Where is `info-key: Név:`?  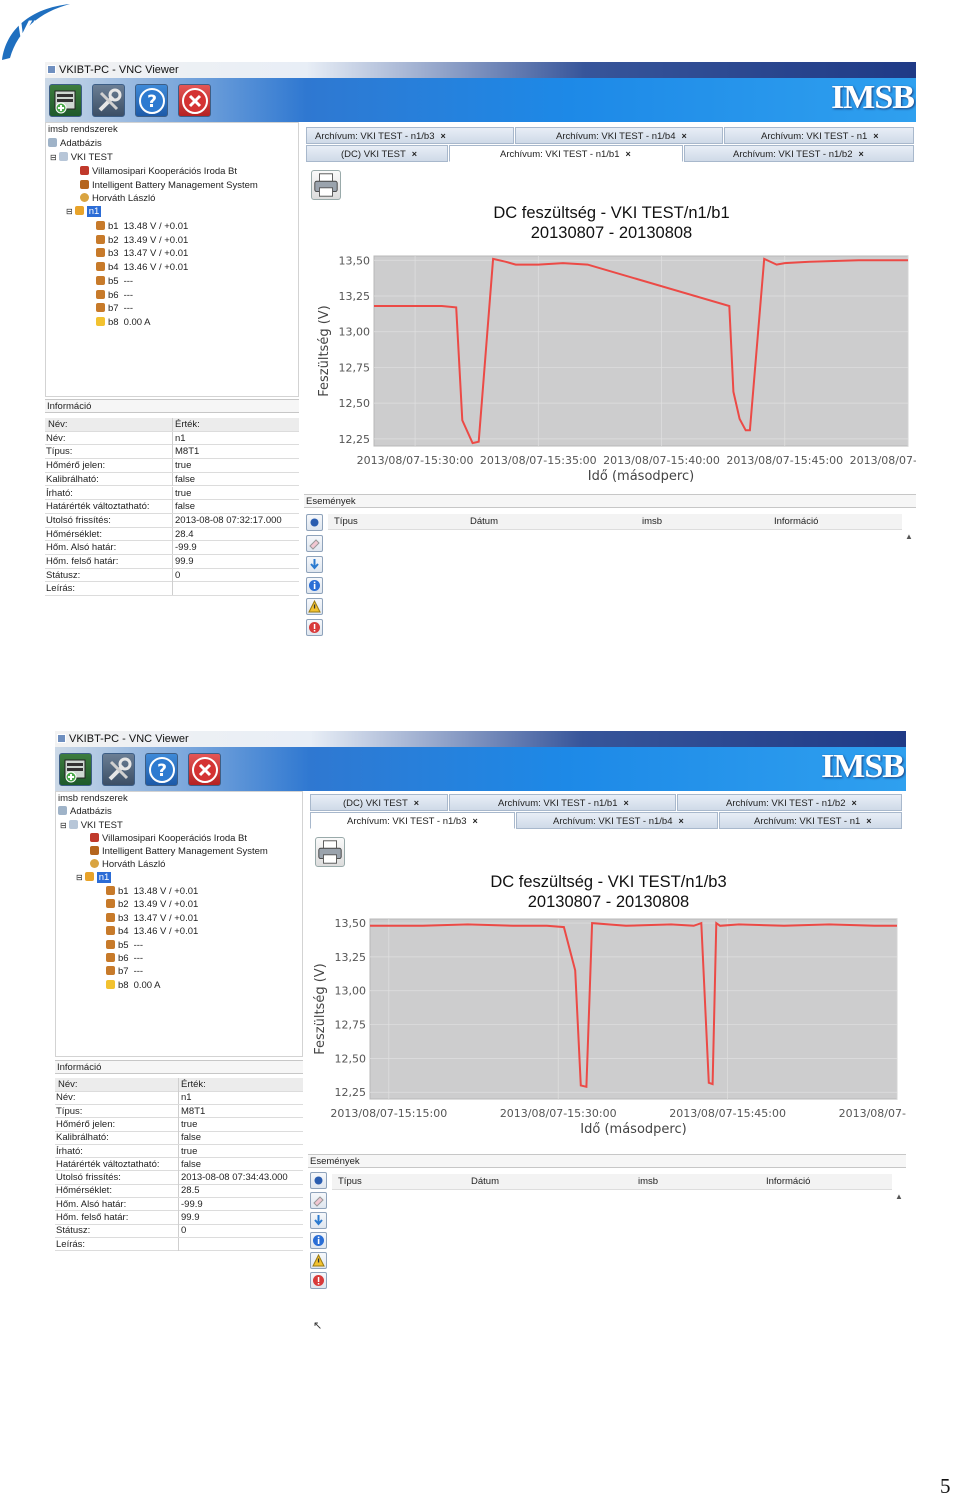
info-key: Név: is located at coordinates (117, 1098).